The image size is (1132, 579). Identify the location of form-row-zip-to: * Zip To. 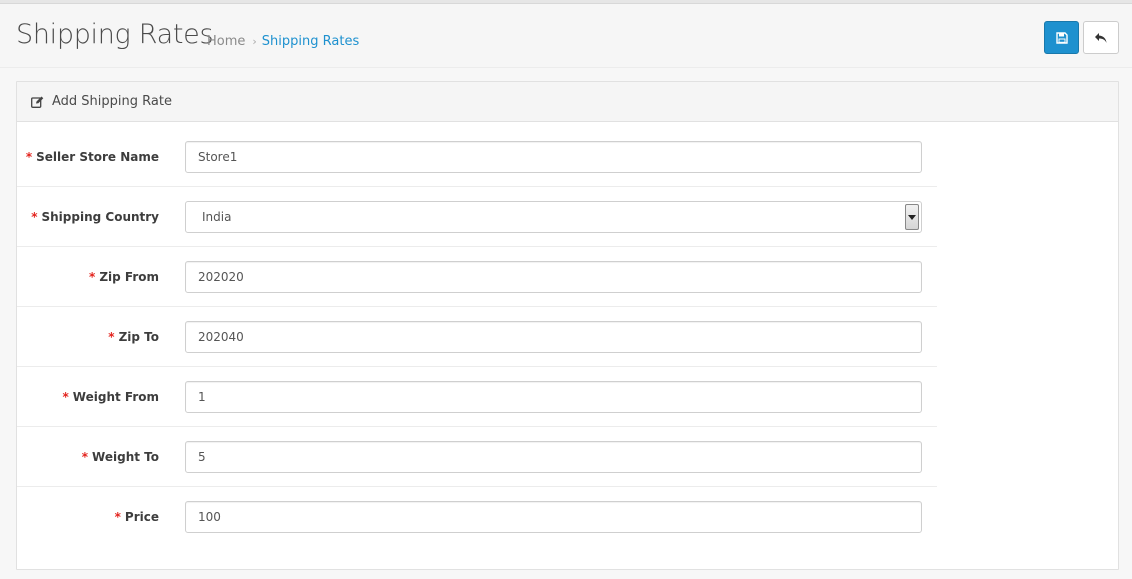
(477, 337).